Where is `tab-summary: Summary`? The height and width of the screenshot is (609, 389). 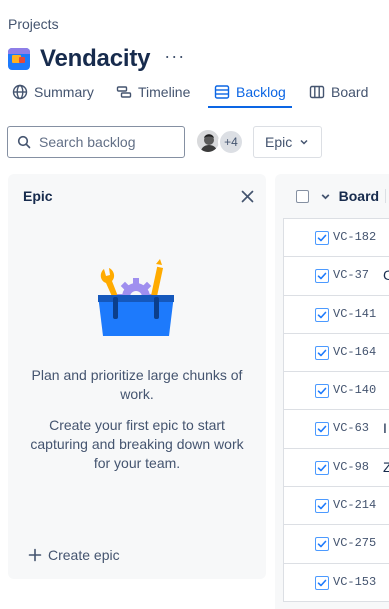 tab-summary: Summary is located at coordinates (53, 92).